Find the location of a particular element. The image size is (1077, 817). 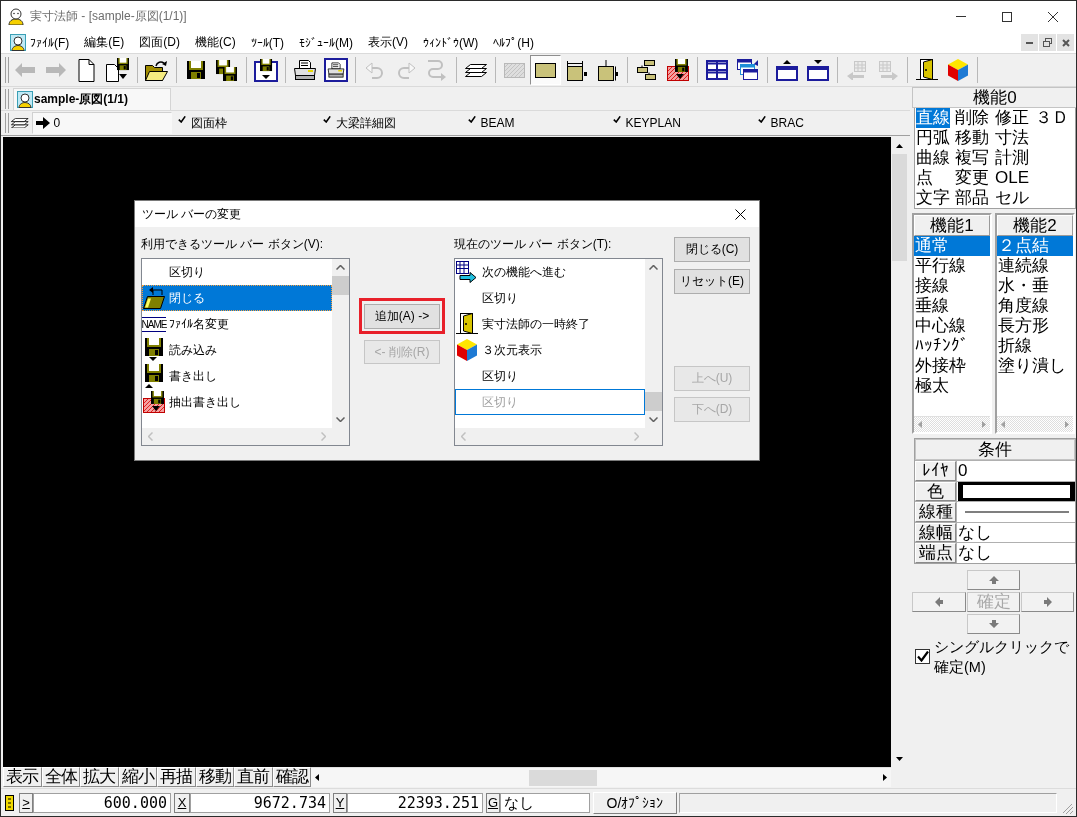

coordinate-key-button: Y is located at coordinates (340, 802).